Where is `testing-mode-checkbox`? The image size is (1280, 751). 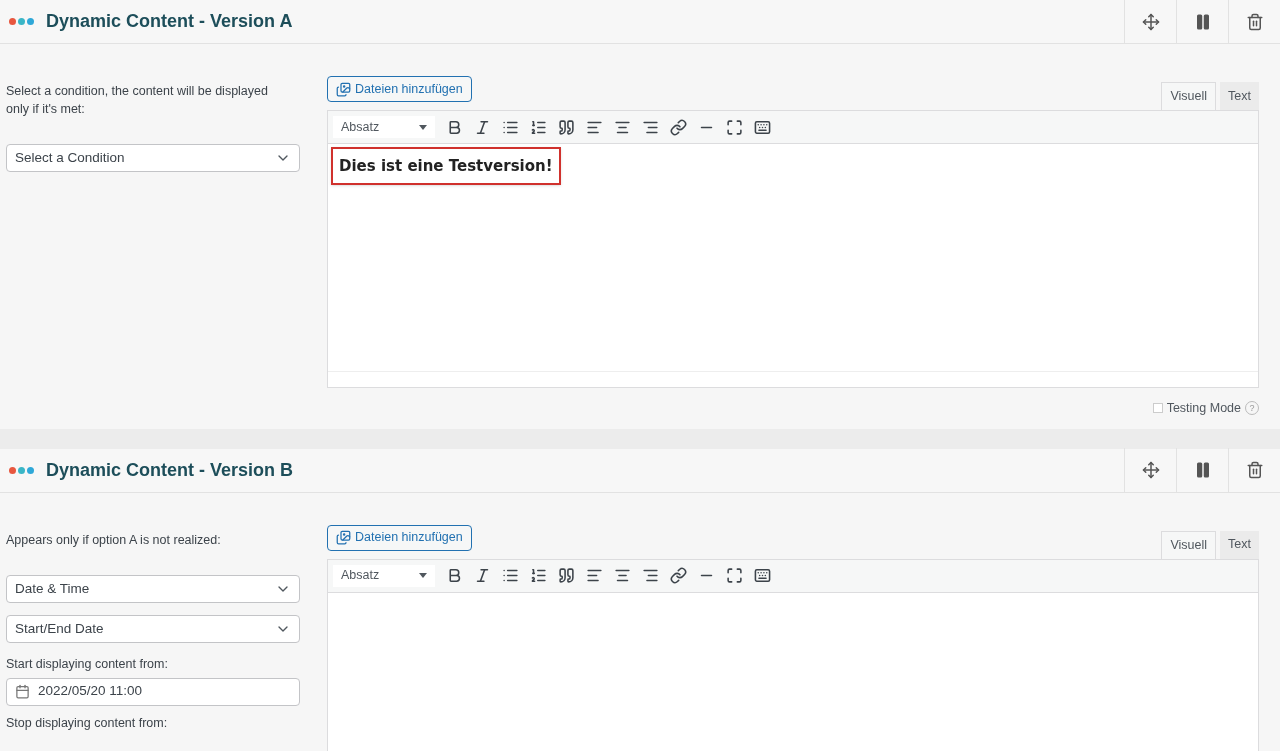 testing-mode-checkbox is located at coordinates (1157, 408).